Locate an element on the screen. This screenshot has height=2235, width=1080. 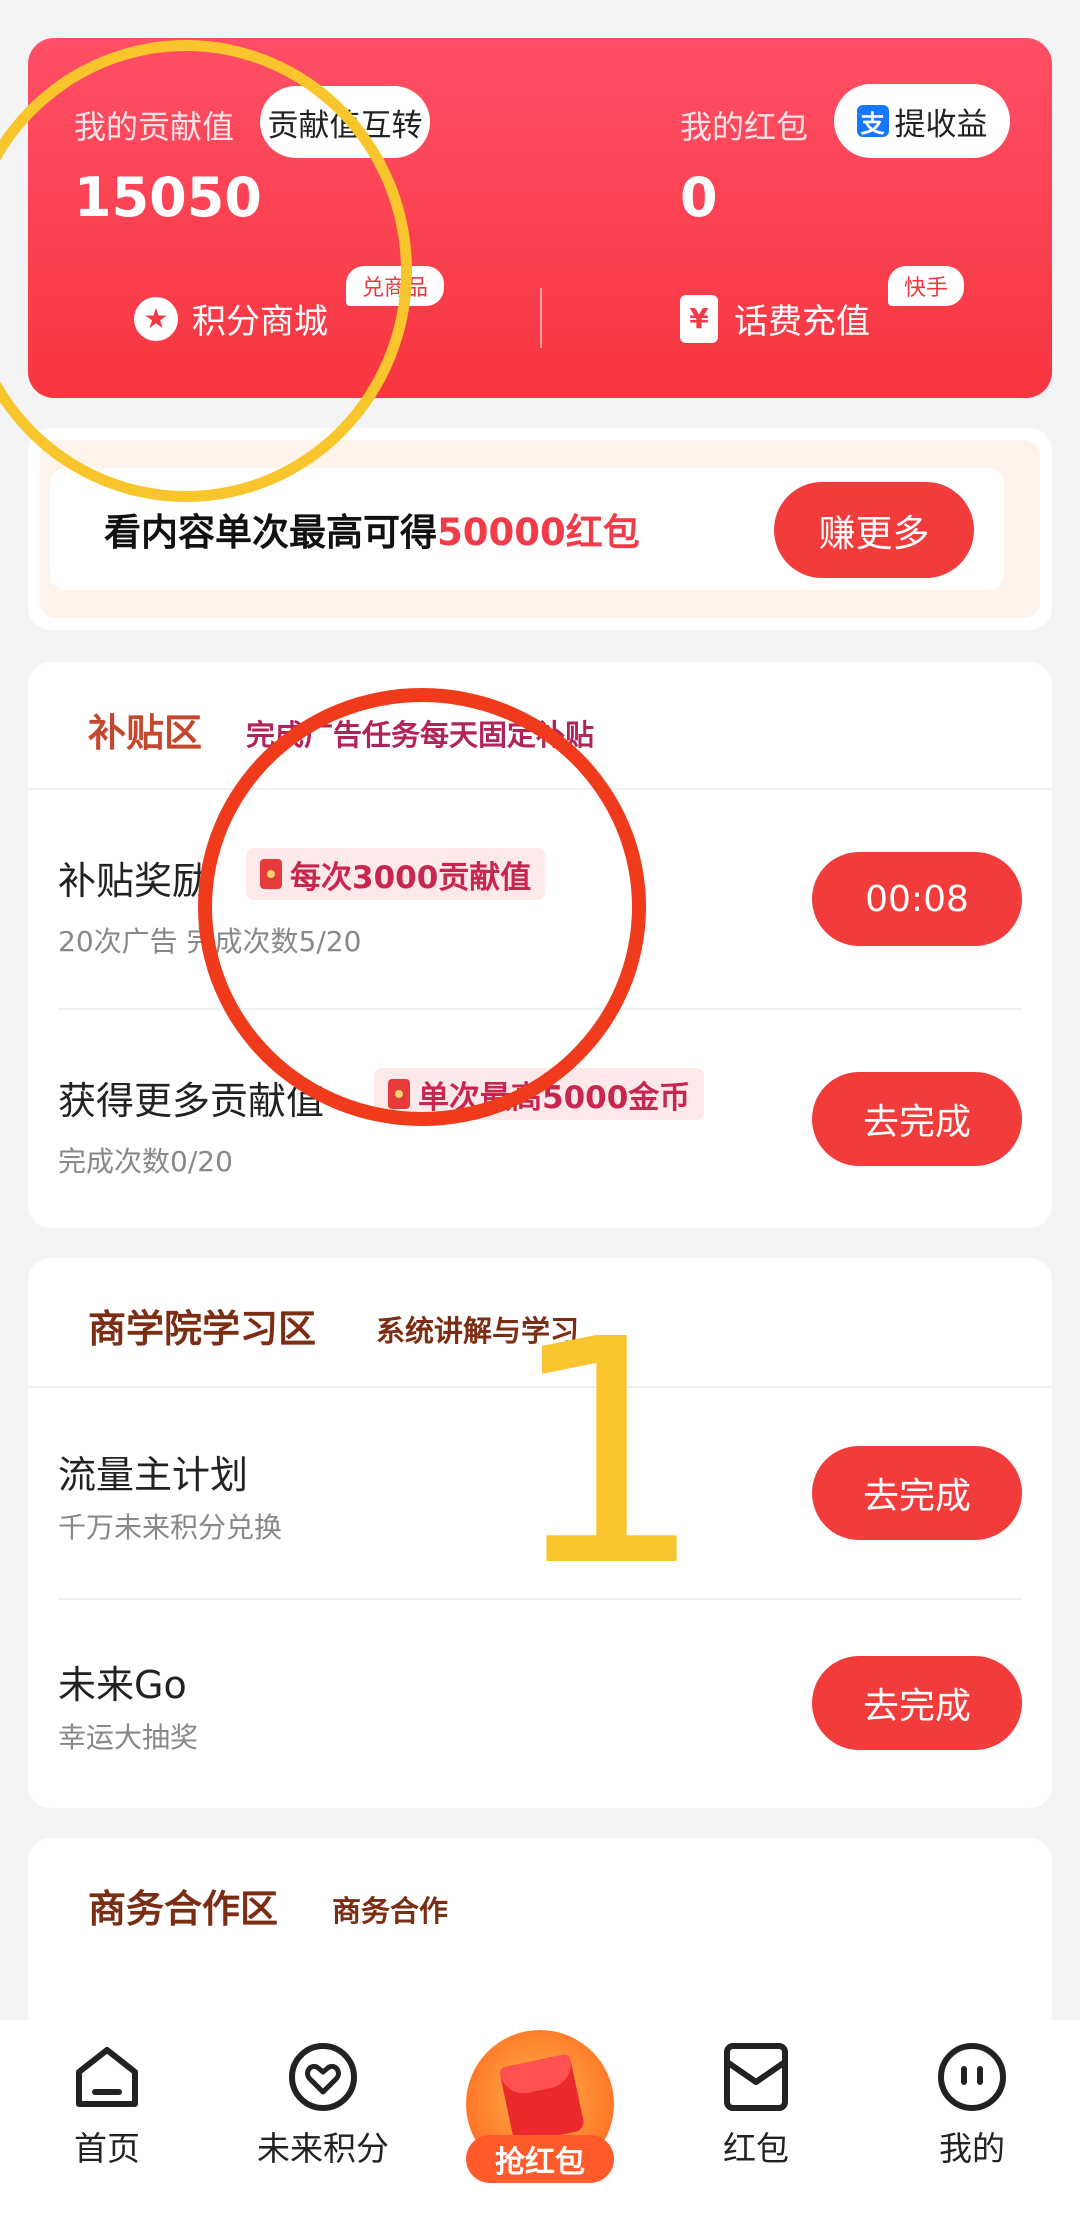
phone-recharge-label: 话费充值 is located at coordinates (802, 322).